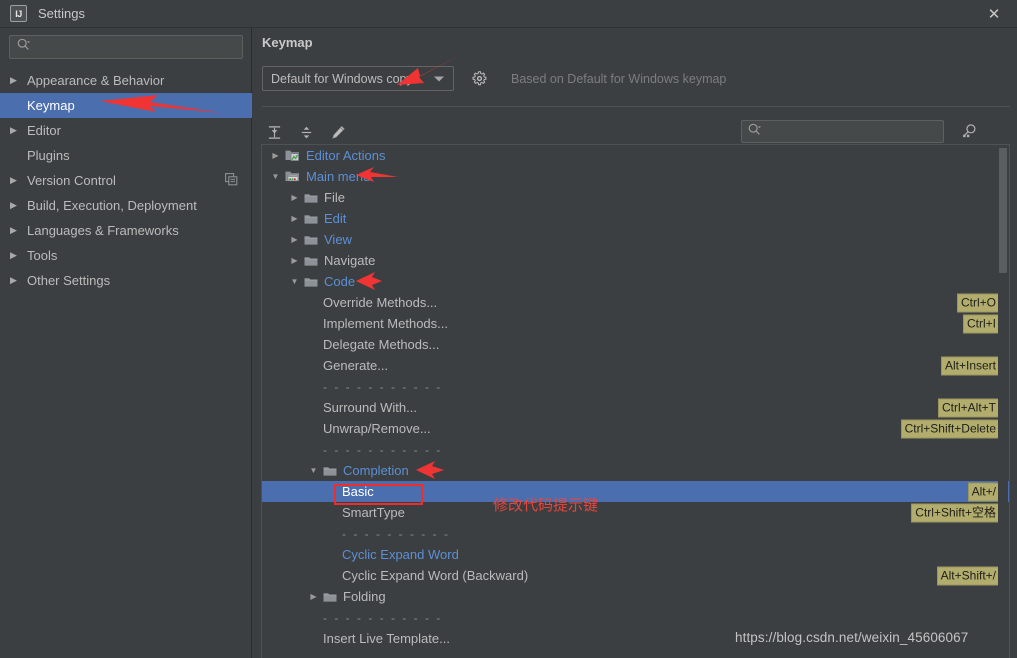 The width and height of the screenshot is (1017, 658). What do you see at coordinates (1003, 210) in the screenshot?
I see `scrollbar-thumb` at bounding box center [1003, 210].